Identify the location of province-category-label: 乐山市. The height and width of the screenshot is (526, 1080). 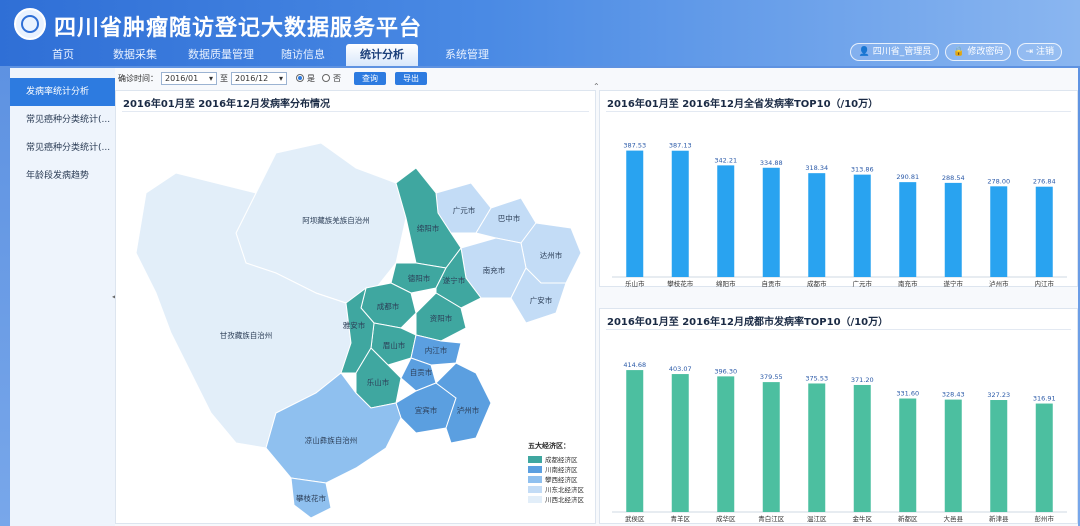
(635, 283).